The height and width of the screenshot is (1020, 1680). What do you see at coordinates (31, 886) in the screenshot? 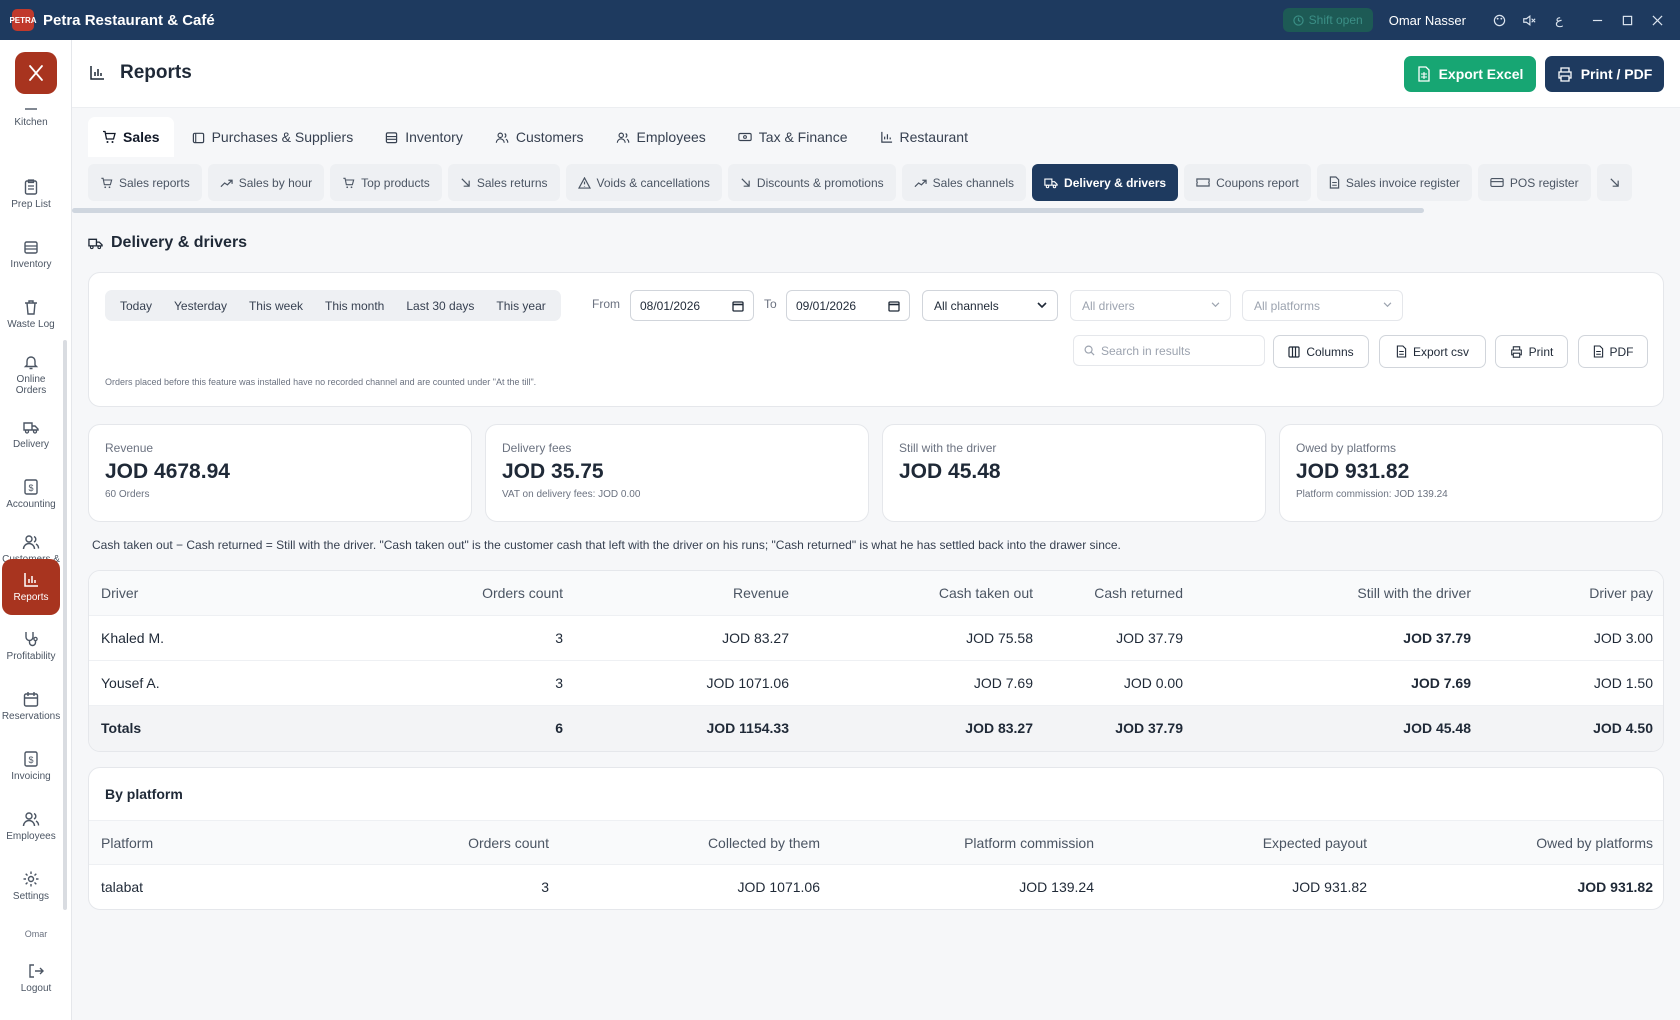
I see `sidebar-item-settings: Settings` at bounding box center [31, 886].